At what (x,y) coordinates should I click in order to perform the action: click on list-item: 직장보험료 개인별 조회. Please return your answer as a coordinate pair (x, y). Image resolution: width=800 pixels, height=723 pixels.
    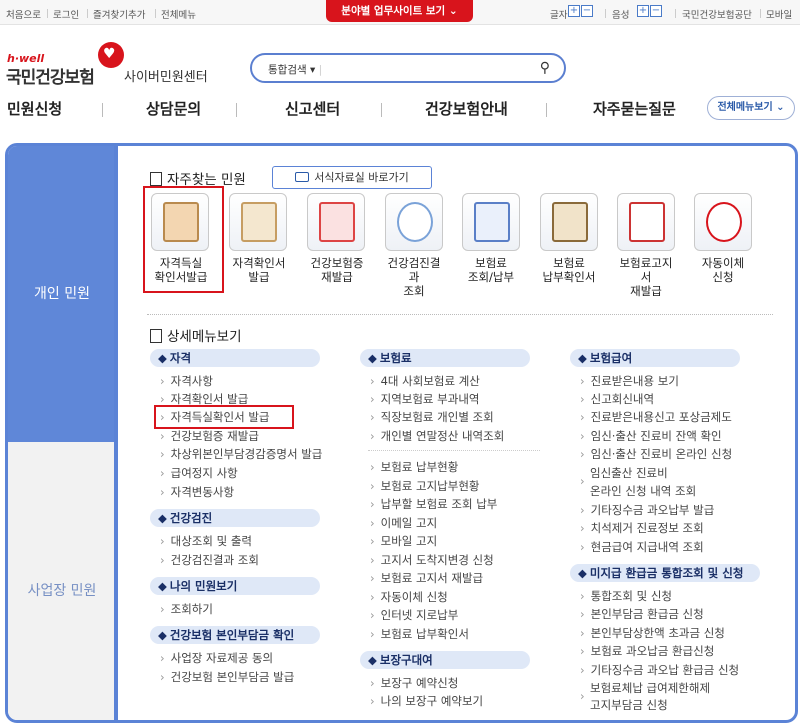
    Looking at the image, I should click on (432, 417).